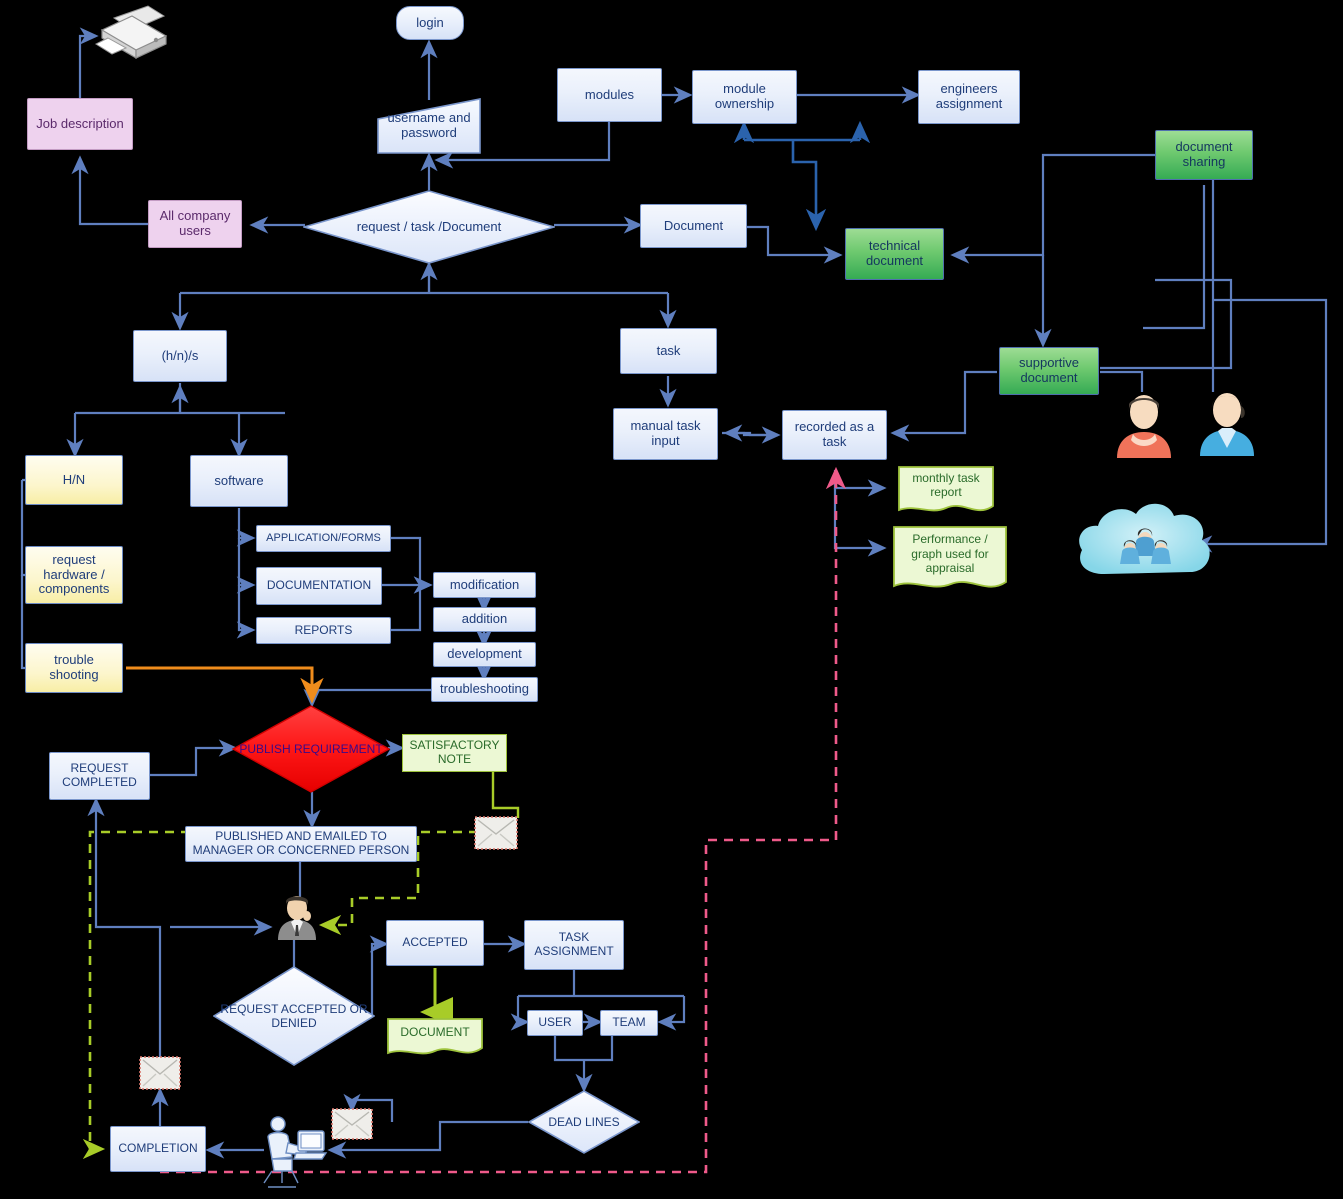 This screenshot has height=1199, width=1343. I want to click on node-satisfactory-note: SATISFACTORY NOTE, so click(454, 753).